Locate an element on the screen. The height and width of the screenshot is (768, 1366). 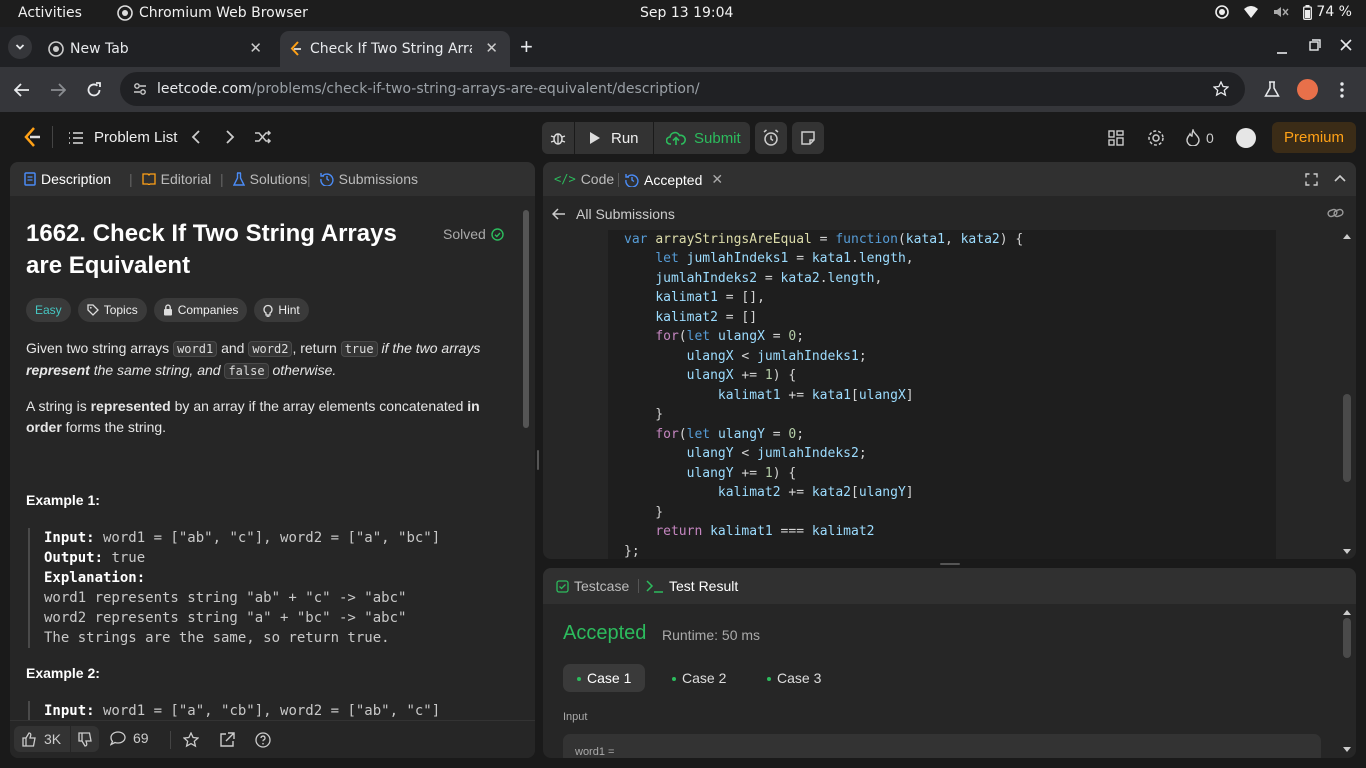
comment-icon is located at coordinates (118, 738).